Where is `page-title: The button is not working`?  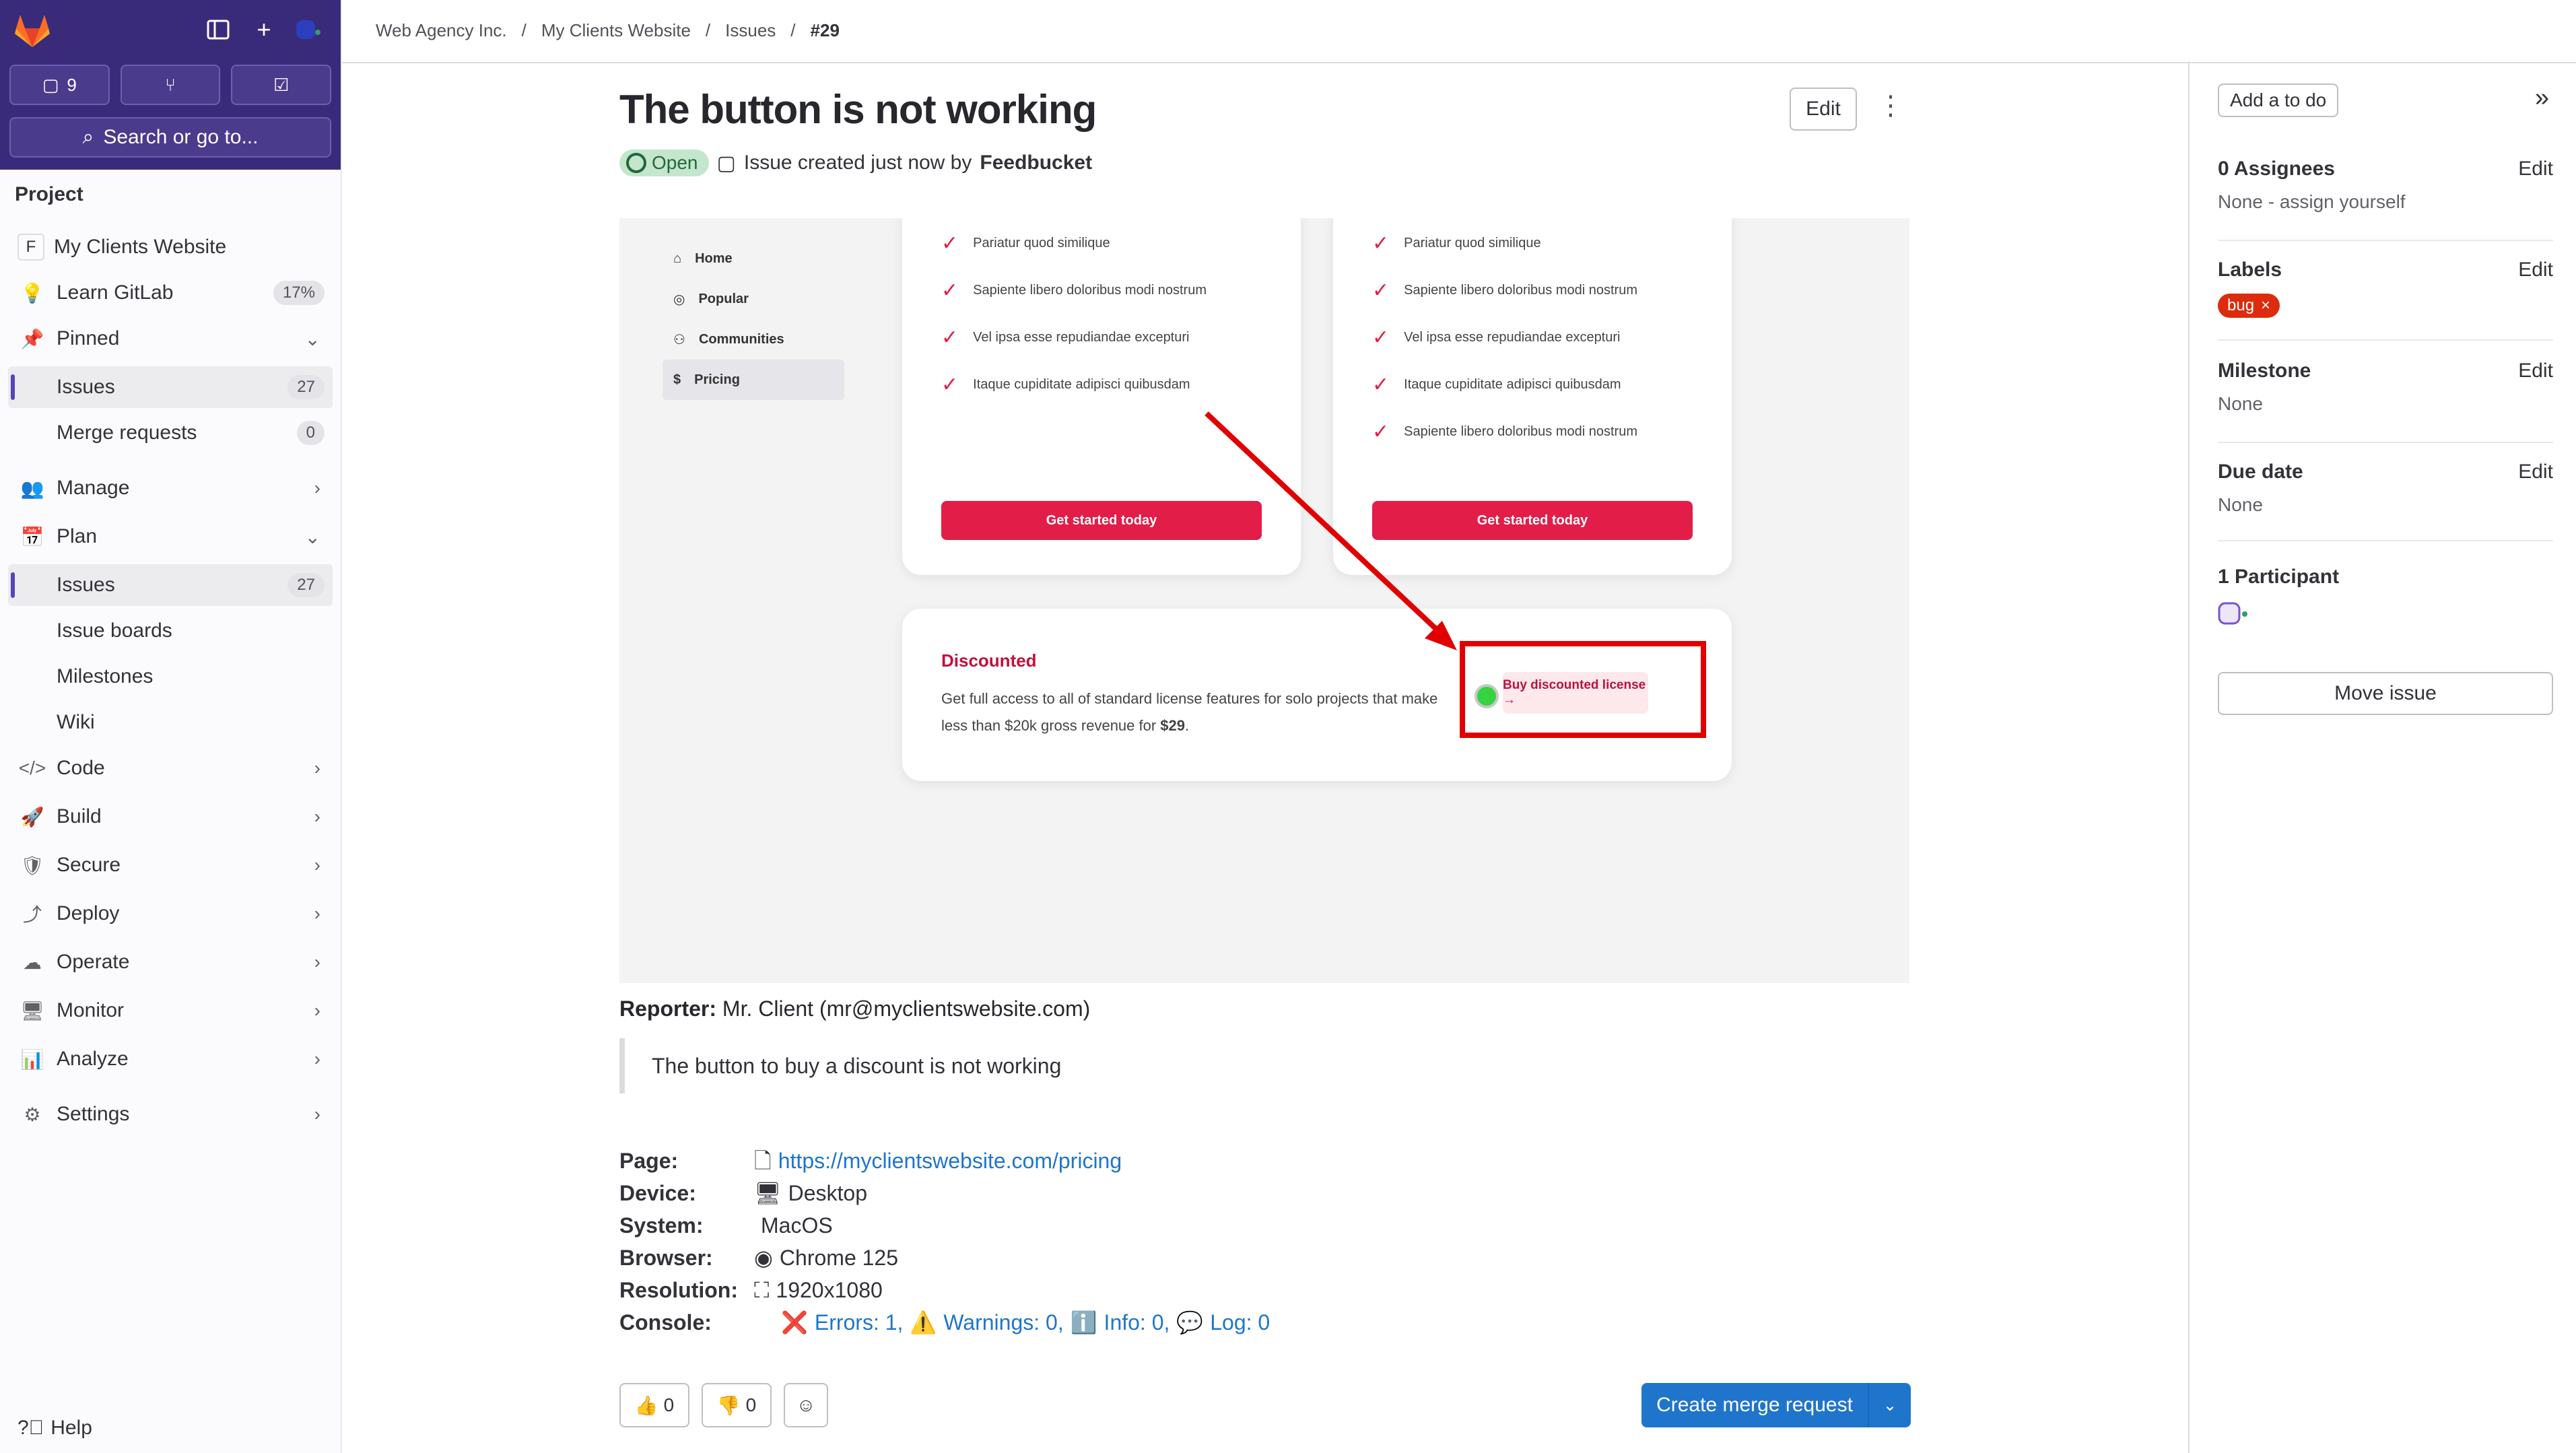 page-title: The button is not working is located at coordinates (858, 110).